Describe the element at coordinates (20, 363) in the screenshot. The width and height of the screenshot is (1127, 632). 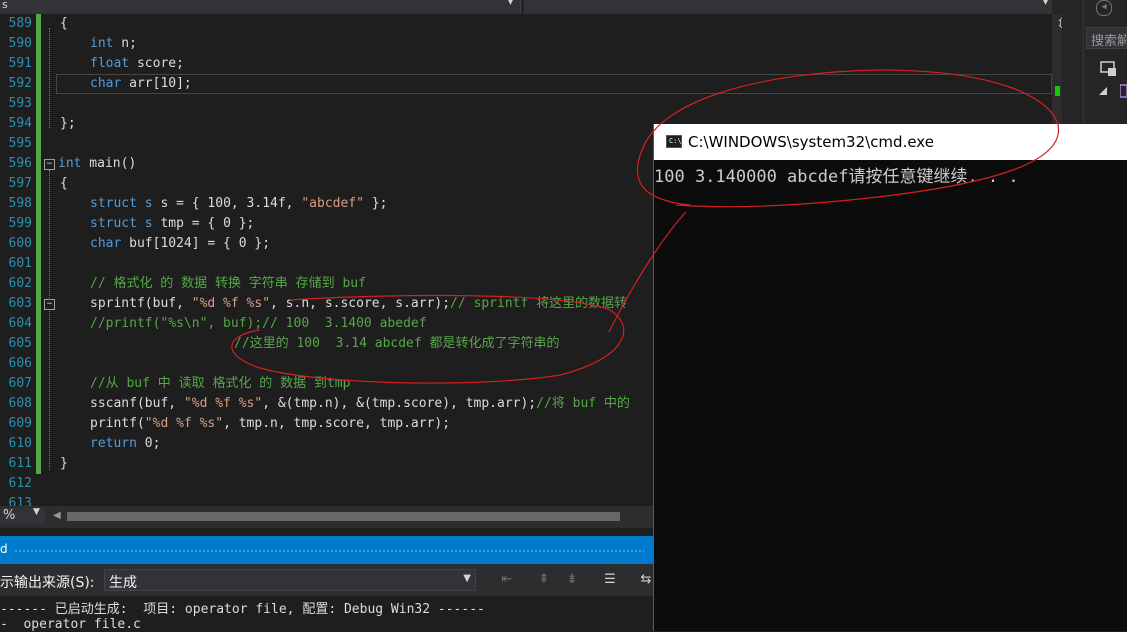
I see `line-number: 606` at that location.